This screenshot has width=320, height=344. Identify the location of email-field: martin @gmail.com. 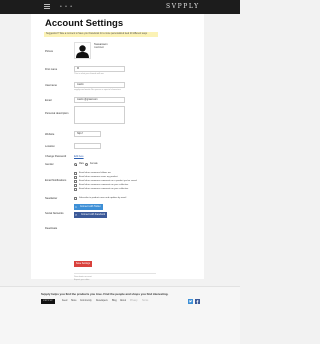
(99, 100).